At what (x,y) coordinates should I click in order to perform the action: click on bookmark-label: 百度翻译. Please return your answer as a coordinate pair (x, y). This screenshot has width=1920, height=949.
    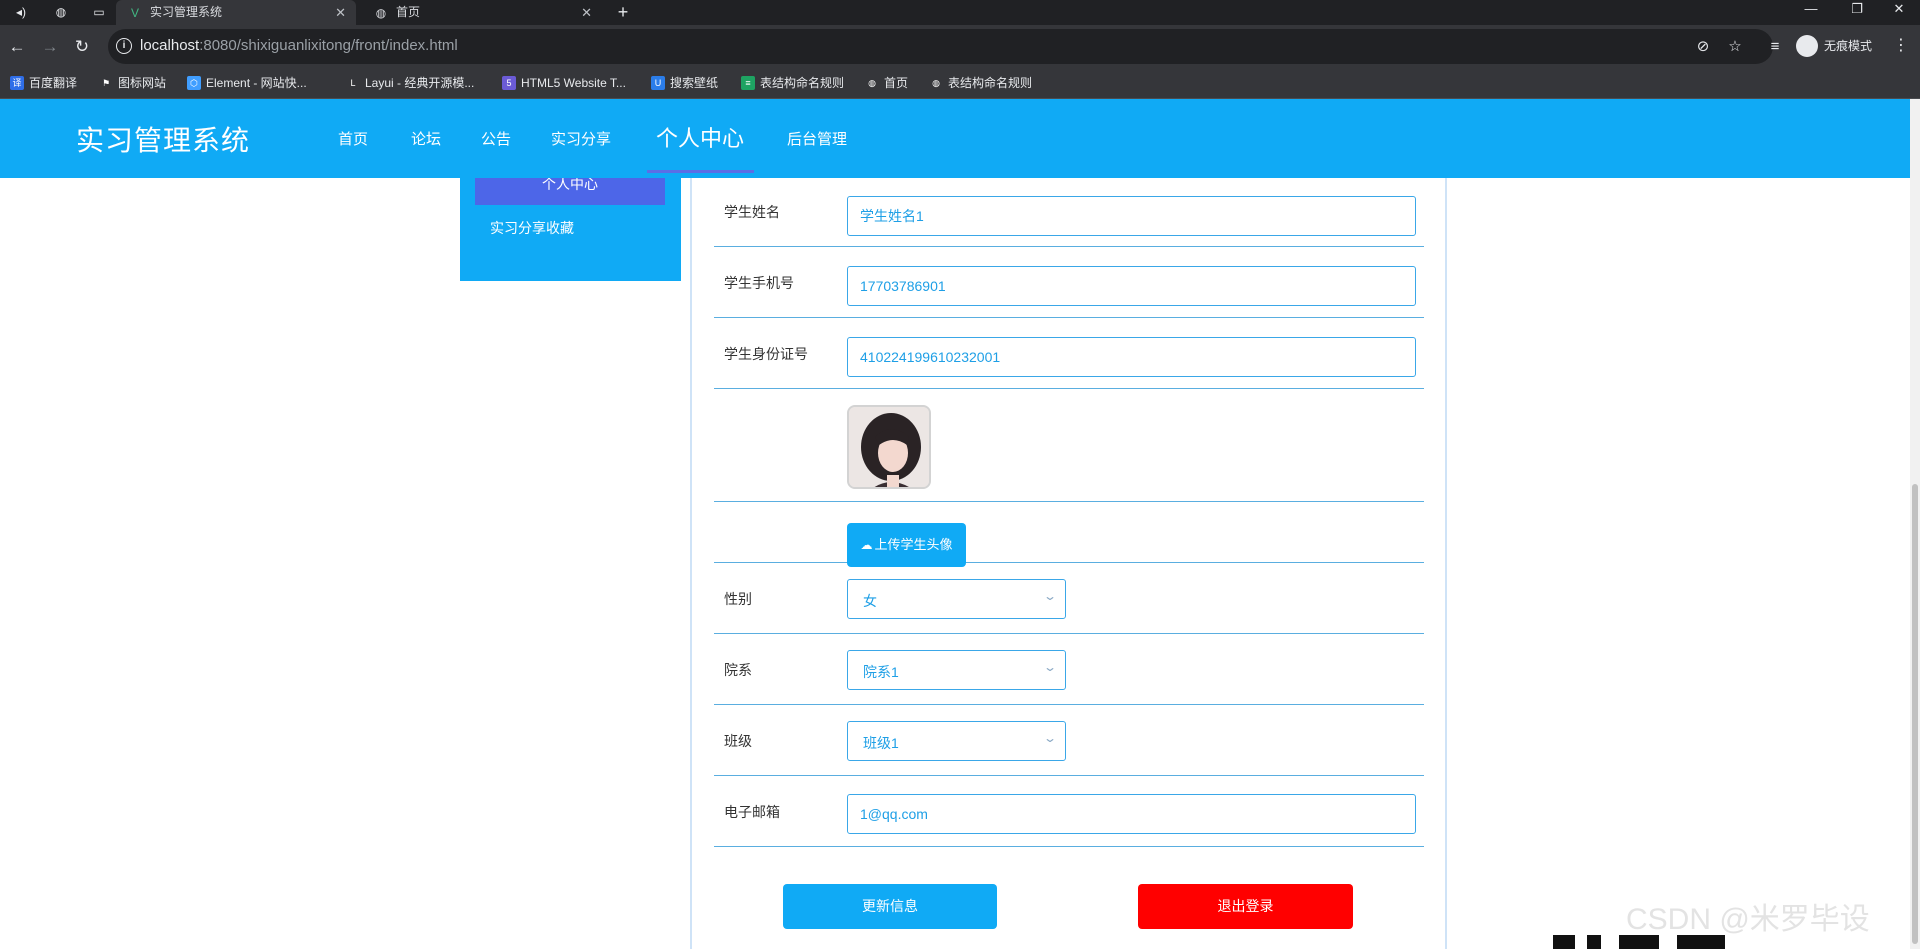
    Looking at the image, I should click on (53, 83).